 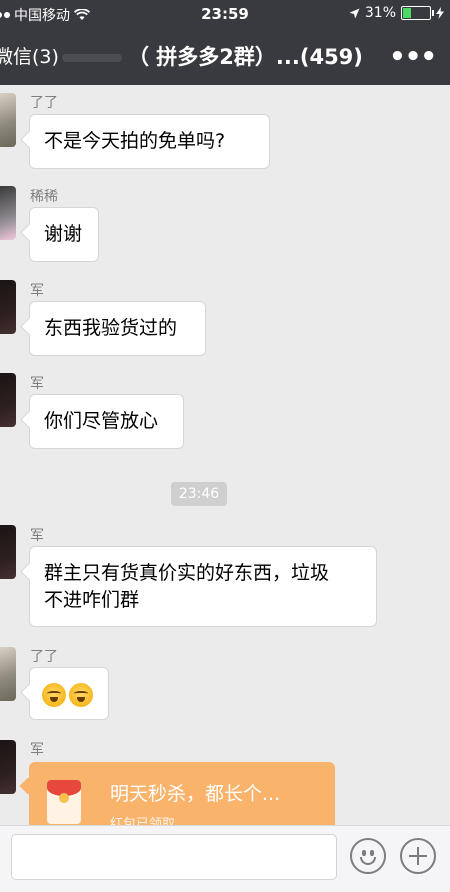 What do you see at coordinates (117, 328) in the screenshot?
I see `message-bubble: 东西我验货过的` at bounding box center [117, 328].